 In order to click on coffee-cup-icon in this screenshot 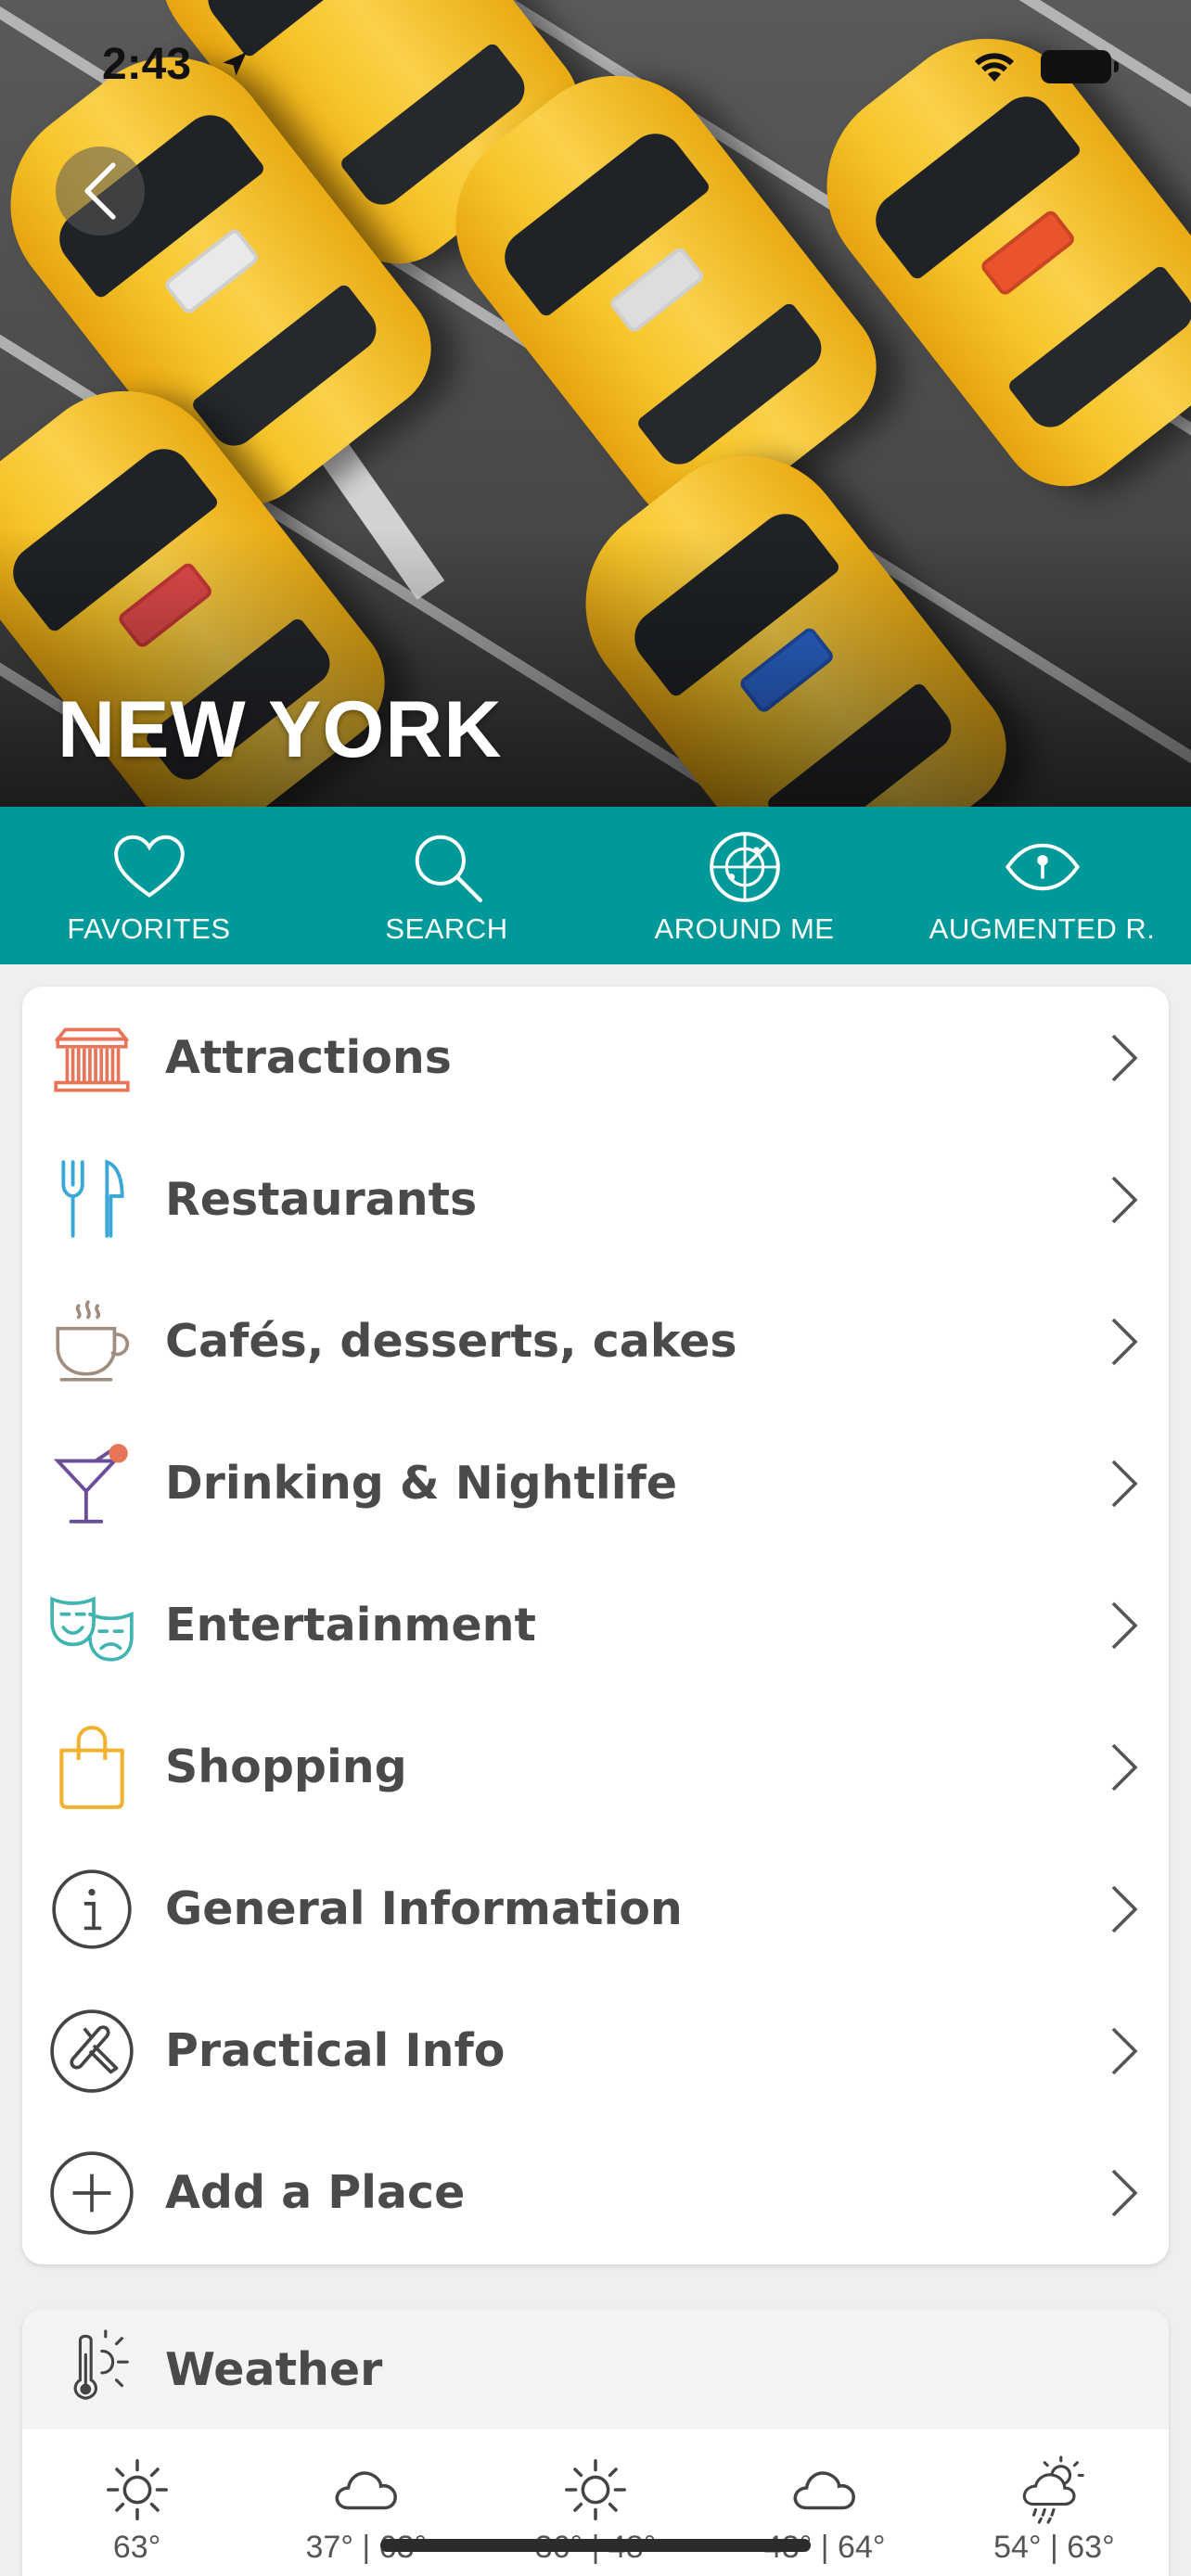, I will do `click(92, 1341)`.